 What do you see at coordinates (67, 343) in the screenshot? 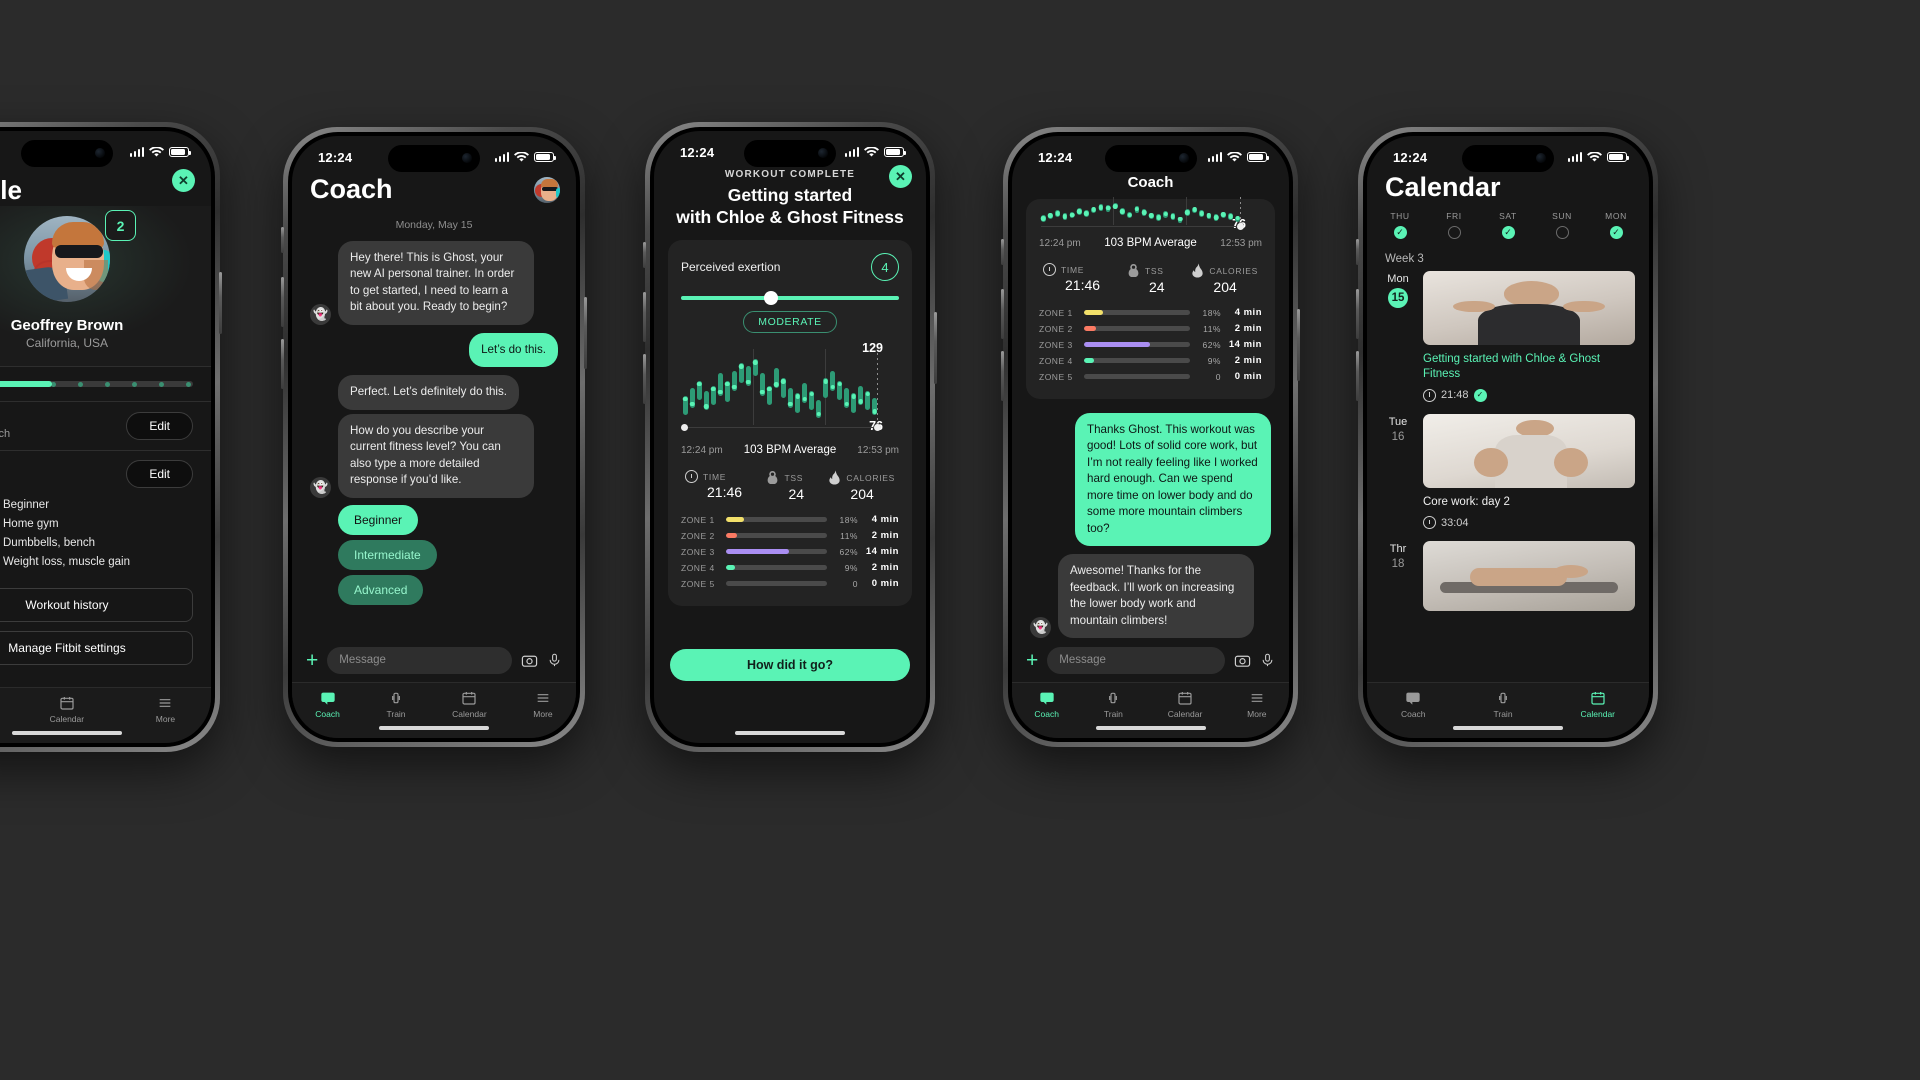
I see `user-location: California, USA` at bounding box center [67, 343].